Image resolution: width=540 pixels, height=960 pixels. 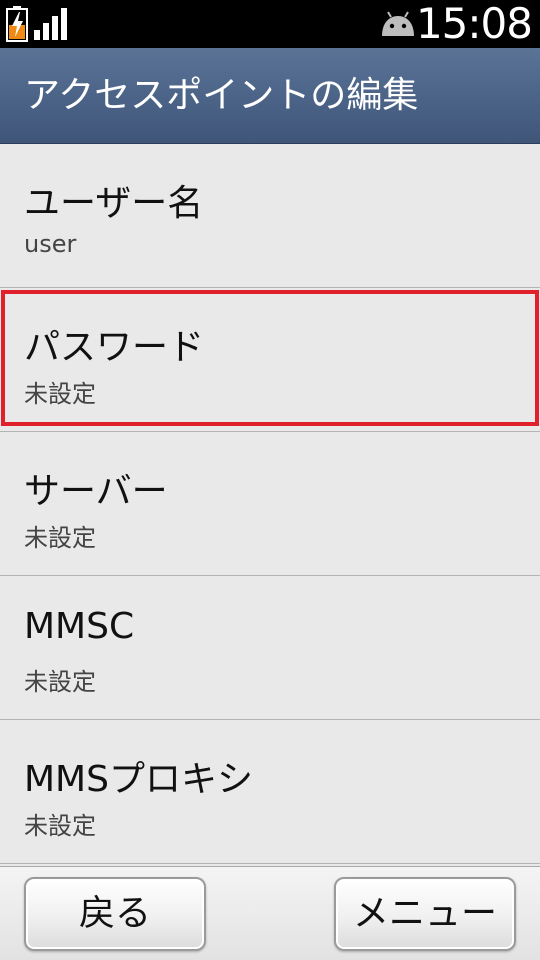 I want to click on bottom-bar: 戻る メニュー, so click(x=270, y=913).